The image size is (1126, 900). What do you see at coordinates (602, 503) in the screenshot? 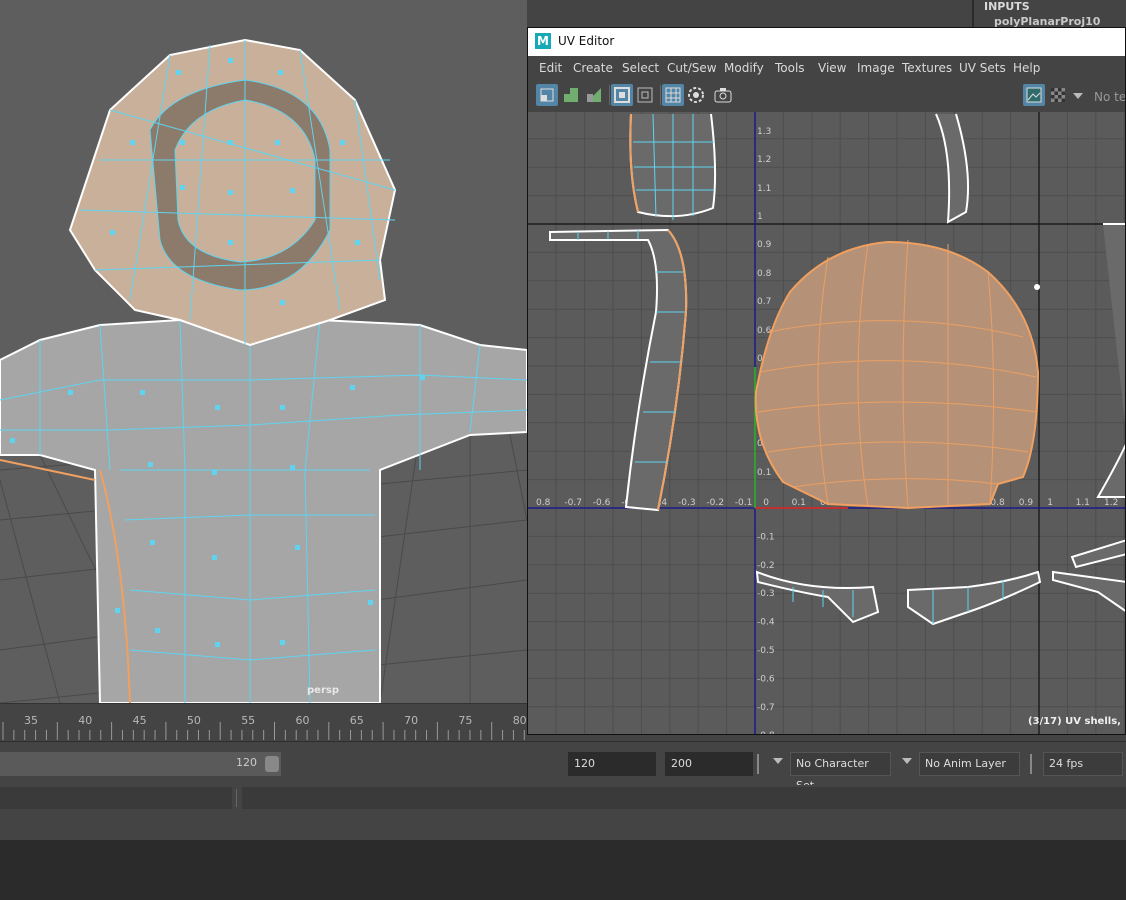
I see `uv-grid-label-u: -0.6` at bounding box center [602, 503].